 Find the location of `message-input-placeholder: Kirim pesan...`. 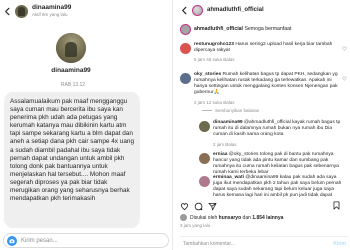

message-input-placeholder: Kirim pesan... is located at coordinates (39, 240).